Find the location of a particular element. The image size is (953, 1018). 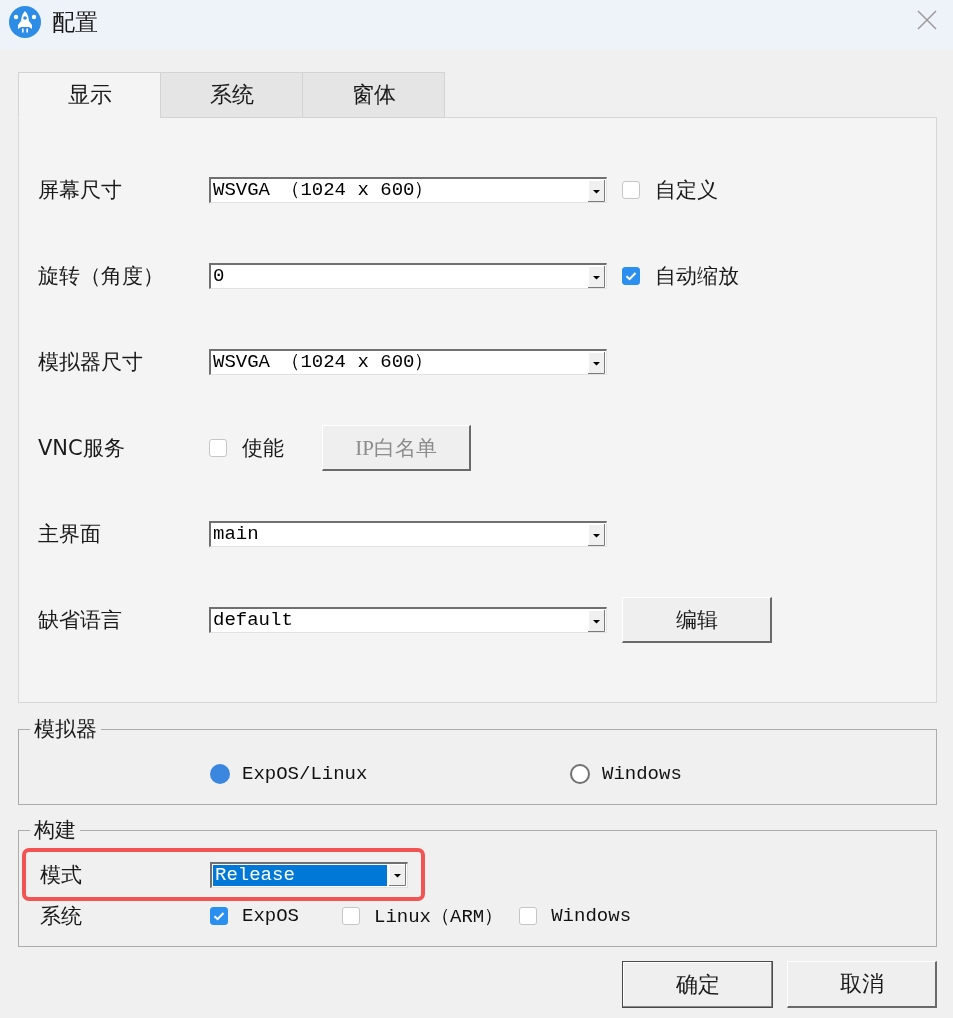

checkbox-label: Windows is located at coordinates (591, 916).